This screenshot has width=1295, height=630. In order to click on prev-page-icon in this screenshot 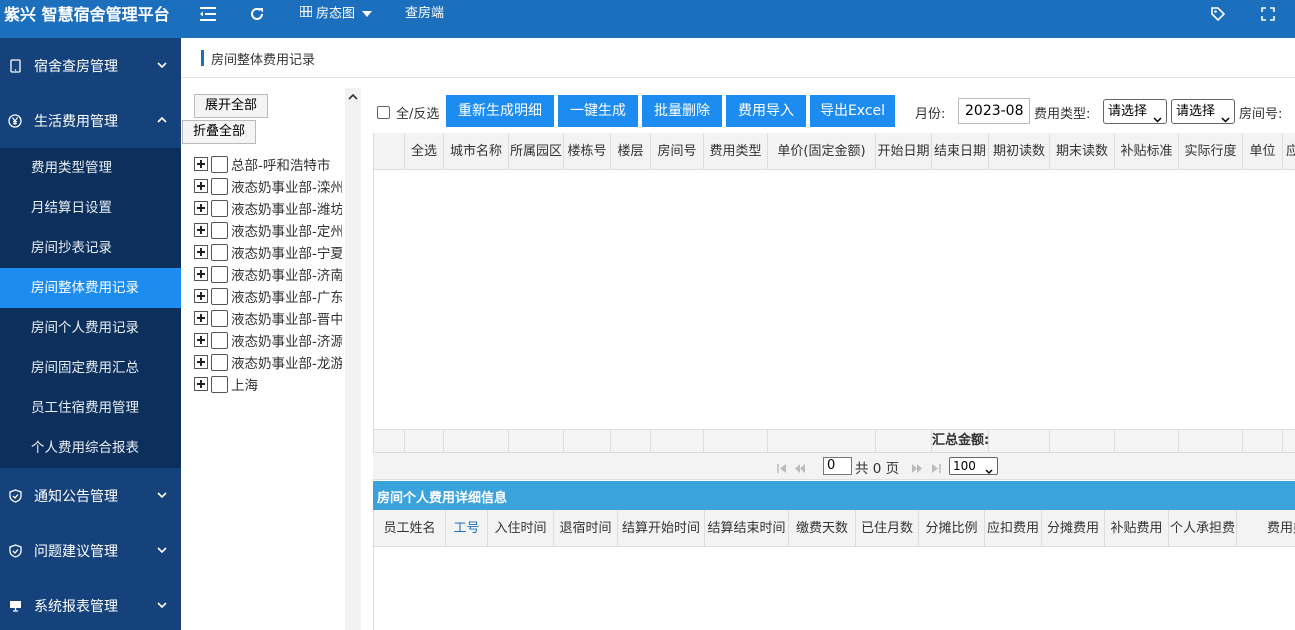, I will do `click(800, 467)`.